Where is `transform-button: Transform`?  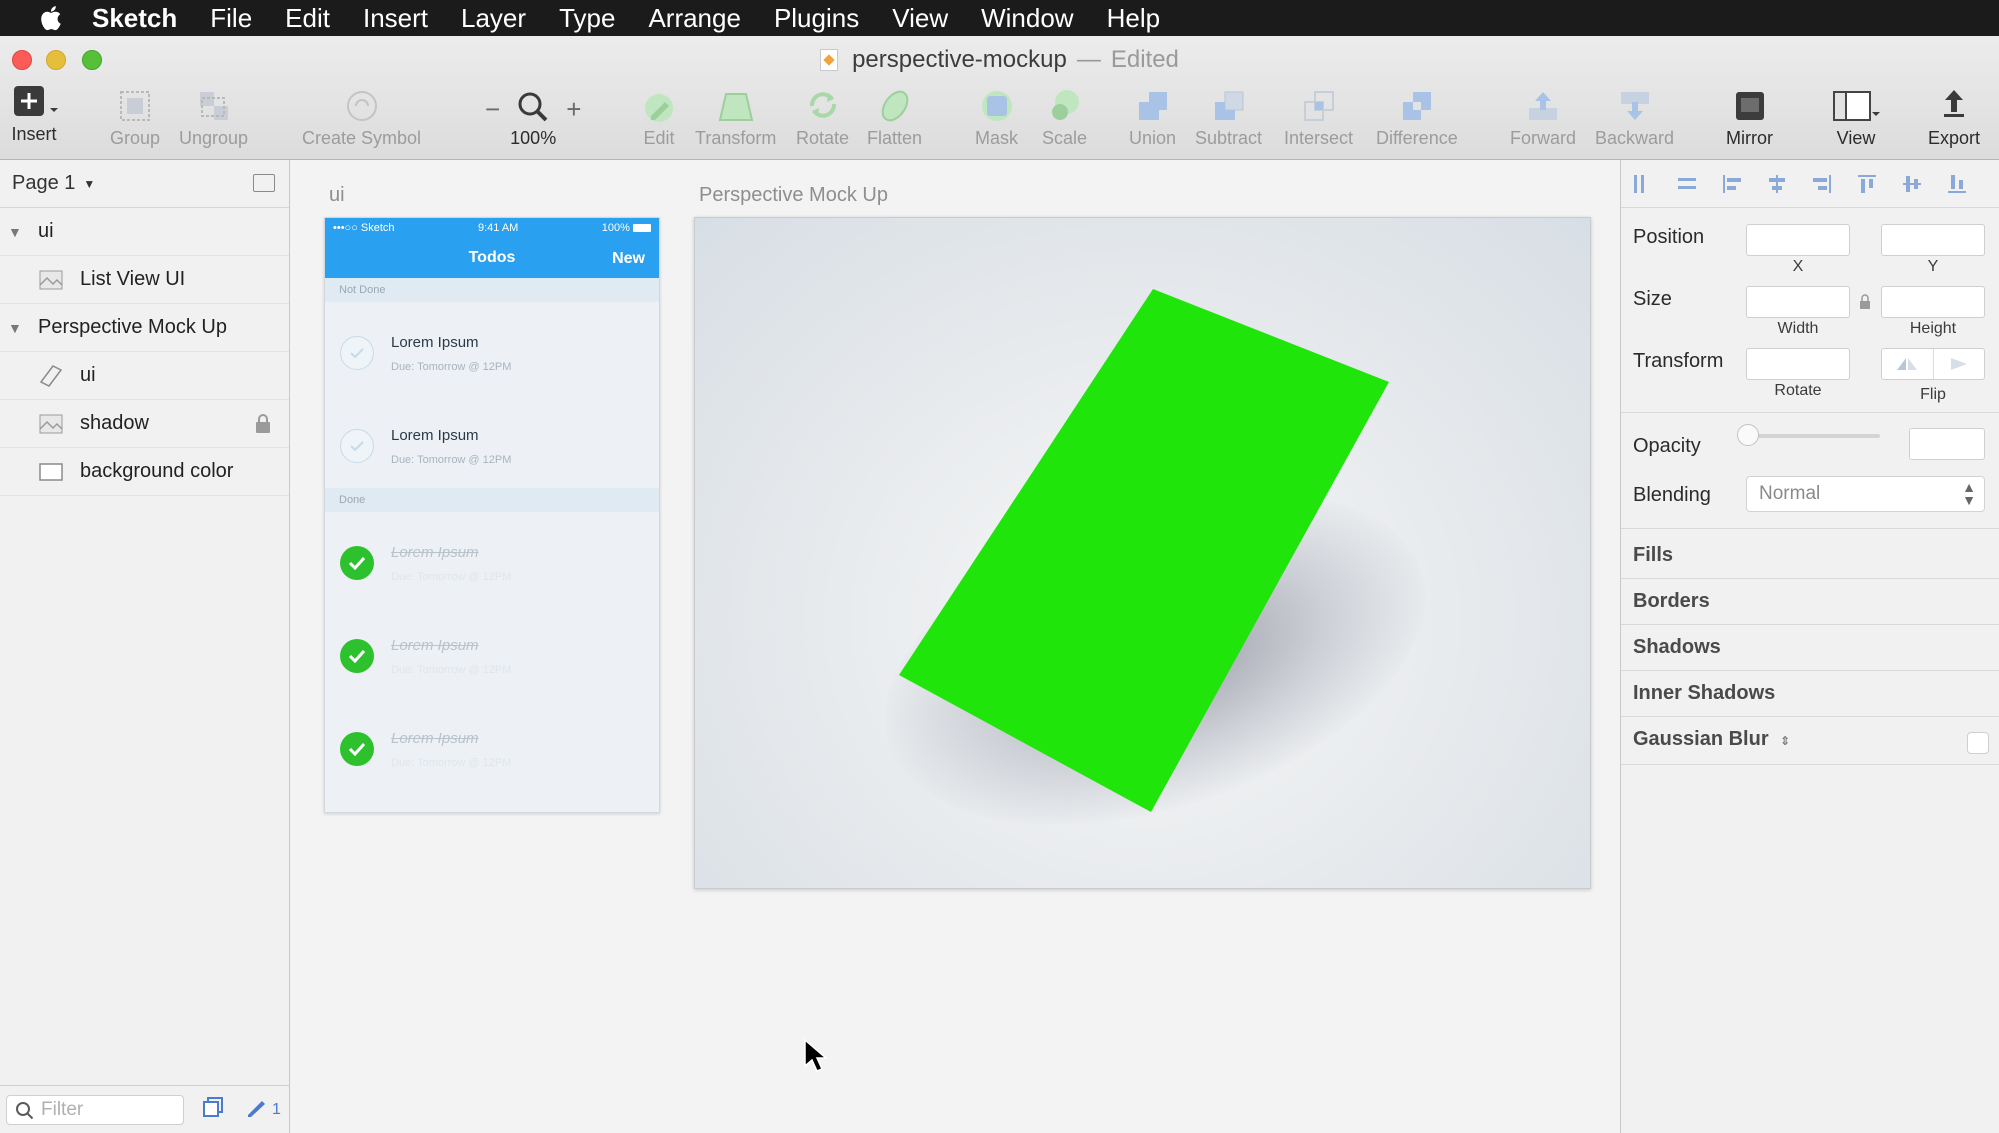
transform-button: Transform is located at coordinates (735, 116).